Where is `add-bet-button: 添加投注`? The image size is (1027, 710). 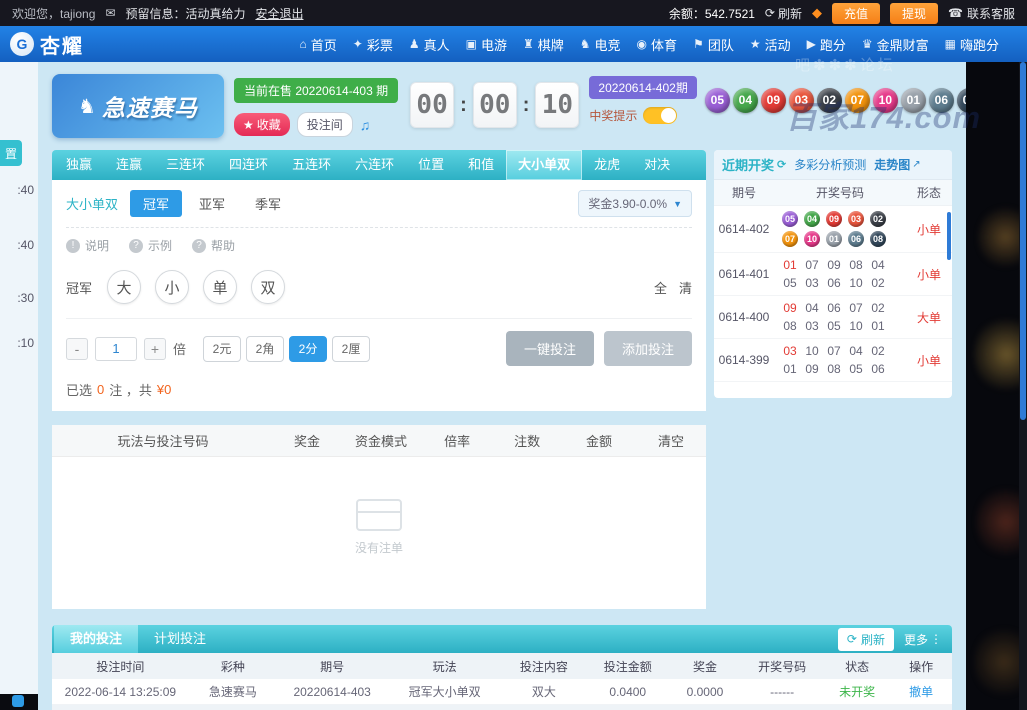
add-bet-button: 添加投注 is located at coordinates (647, 348).